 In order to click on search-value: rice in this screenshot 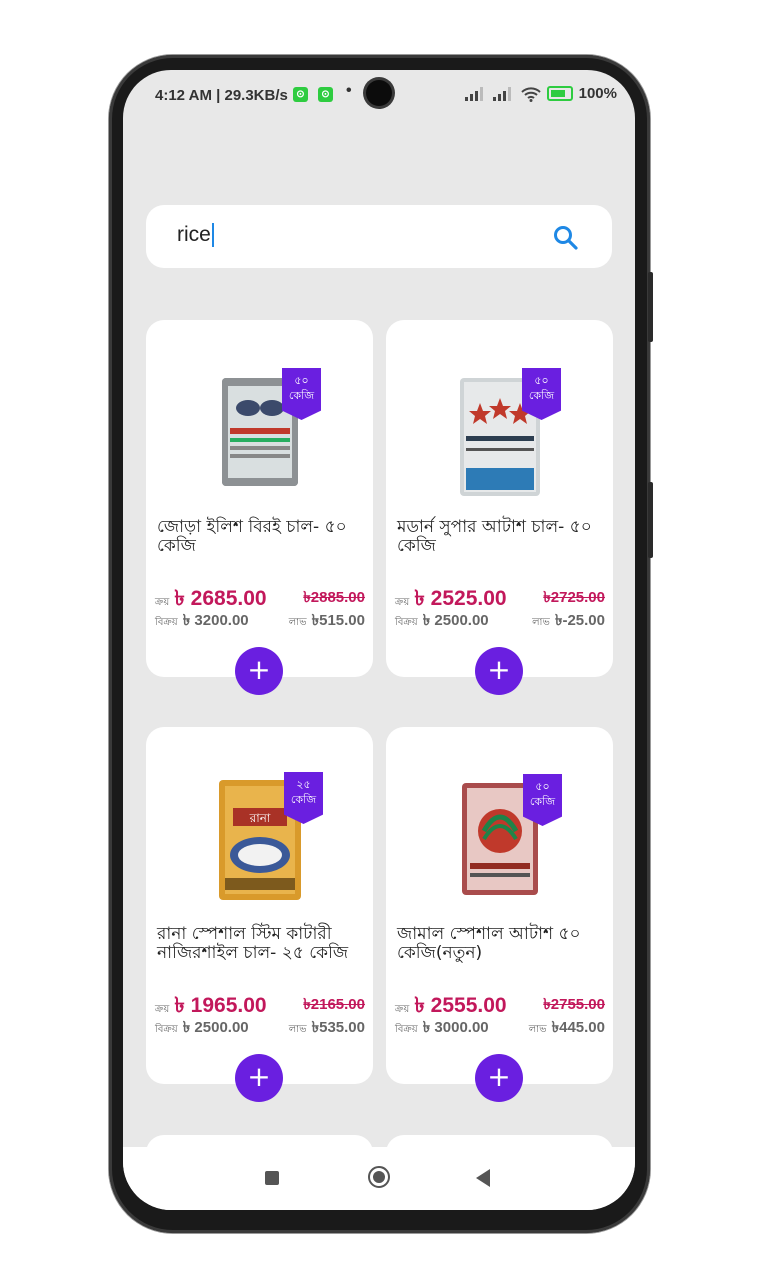, I will do `click(194, 234)`.